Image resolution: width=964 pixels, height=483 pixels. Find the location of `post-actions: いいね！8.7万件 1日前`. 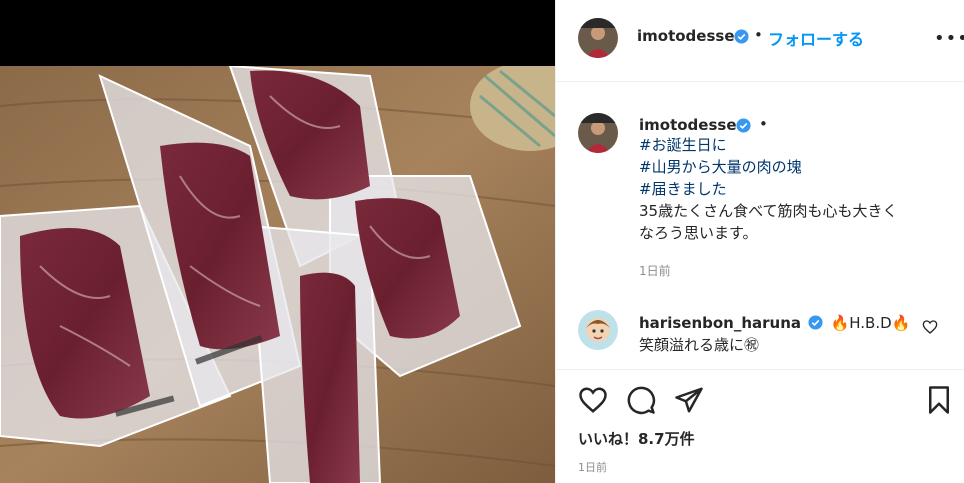

post-actions: いいね！8.7万件 1日前 is located at coordinates (760, 426).